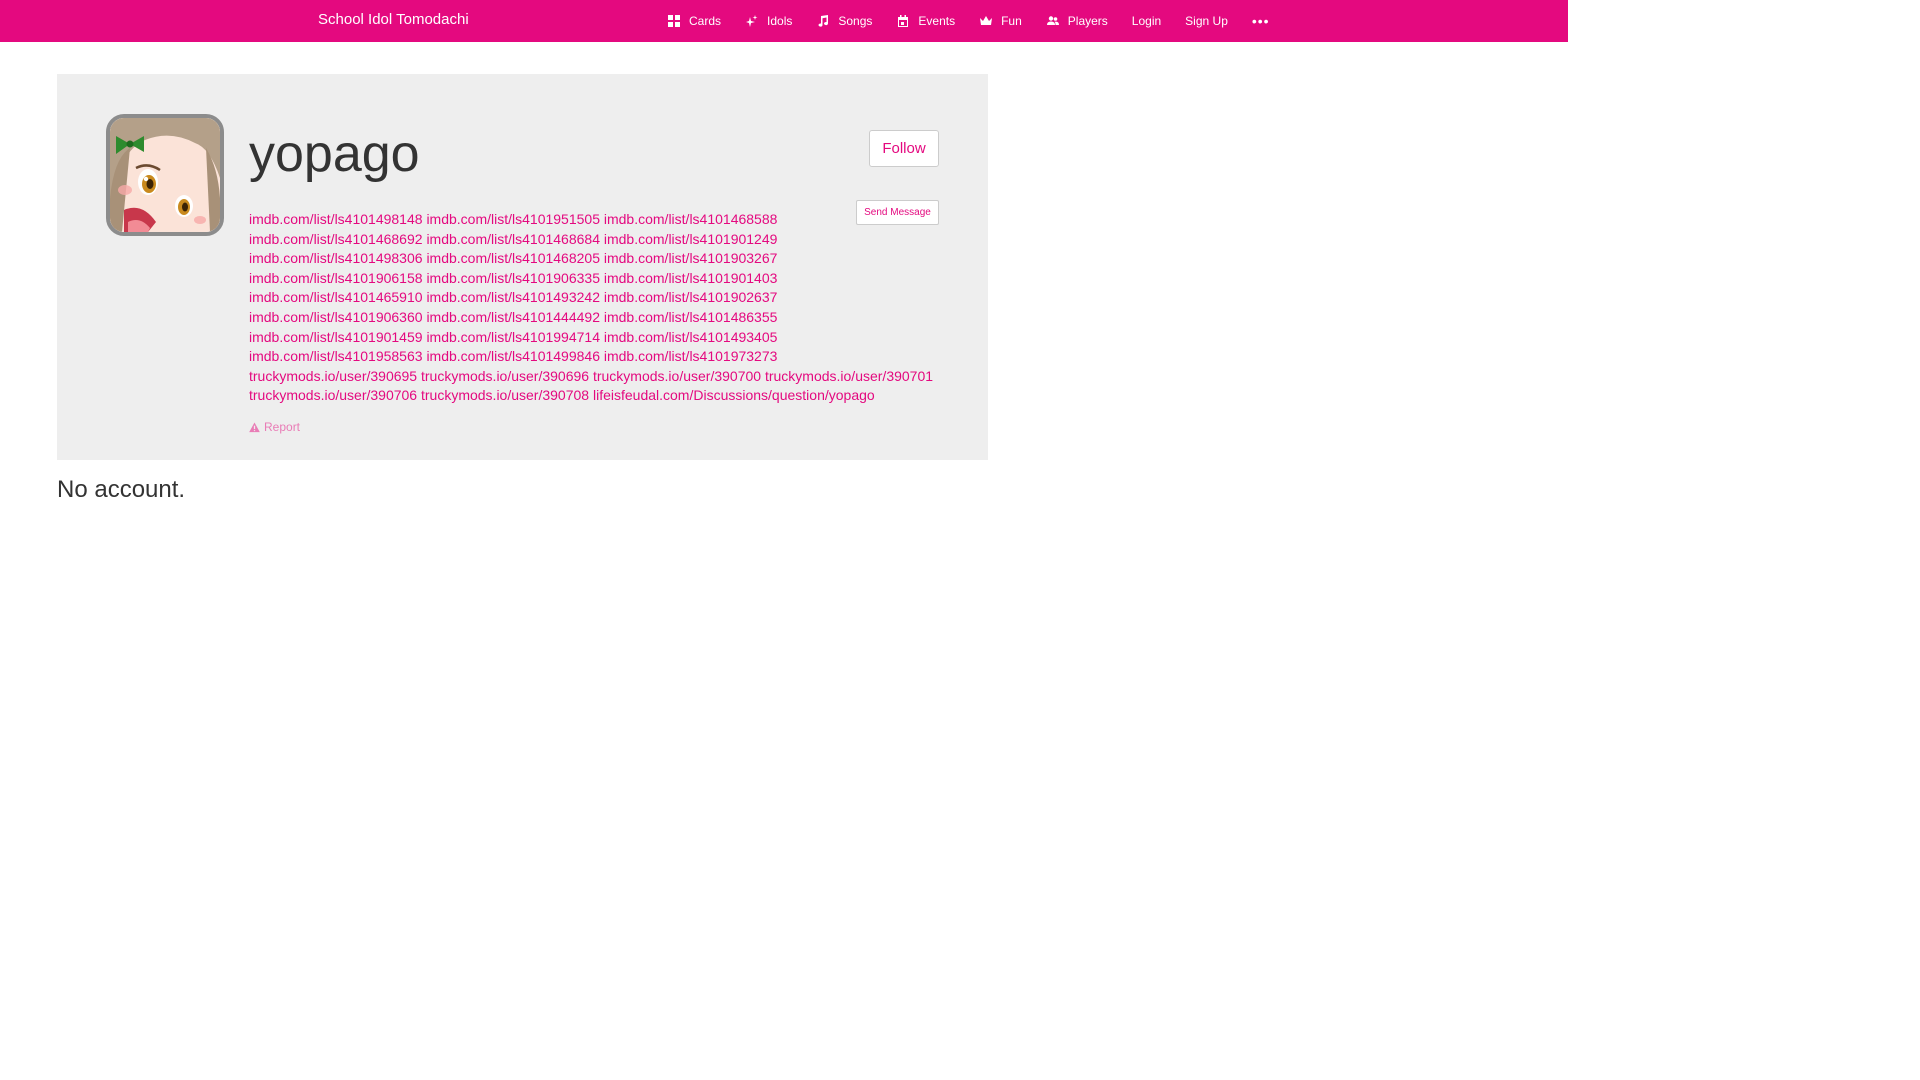 This screenshot has width=1920, height=1080. What do you see at coordinates (677, 376) in the screenshot?
I see `profile-link: truckymods.io/user/390700` at bounding box center [677, 376].